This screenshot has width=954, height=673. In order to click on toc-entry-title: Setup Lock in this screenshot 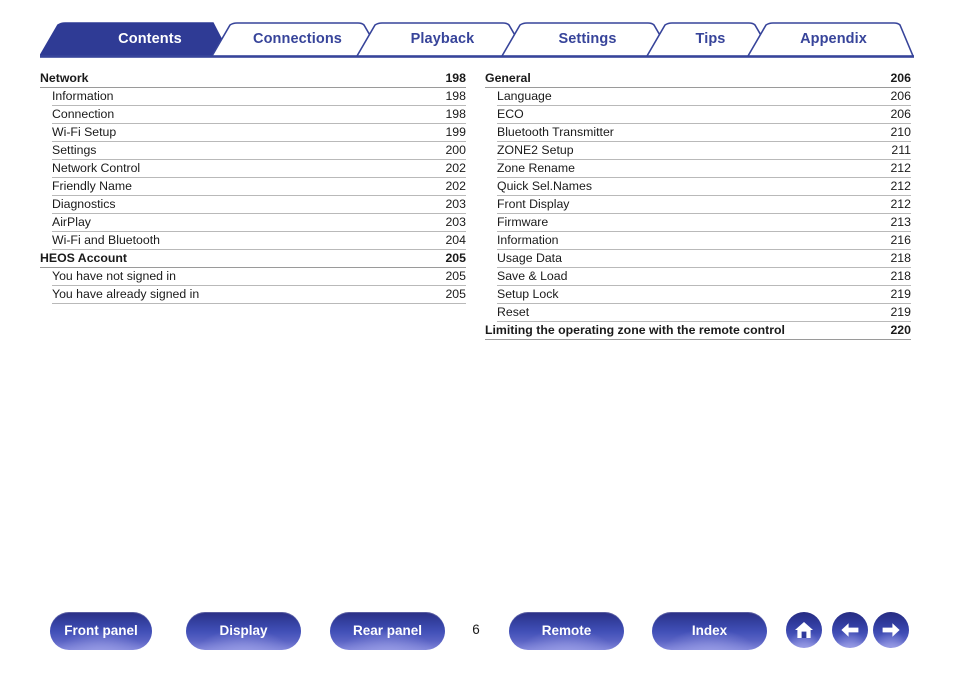, I will do `click(528, 294)`.